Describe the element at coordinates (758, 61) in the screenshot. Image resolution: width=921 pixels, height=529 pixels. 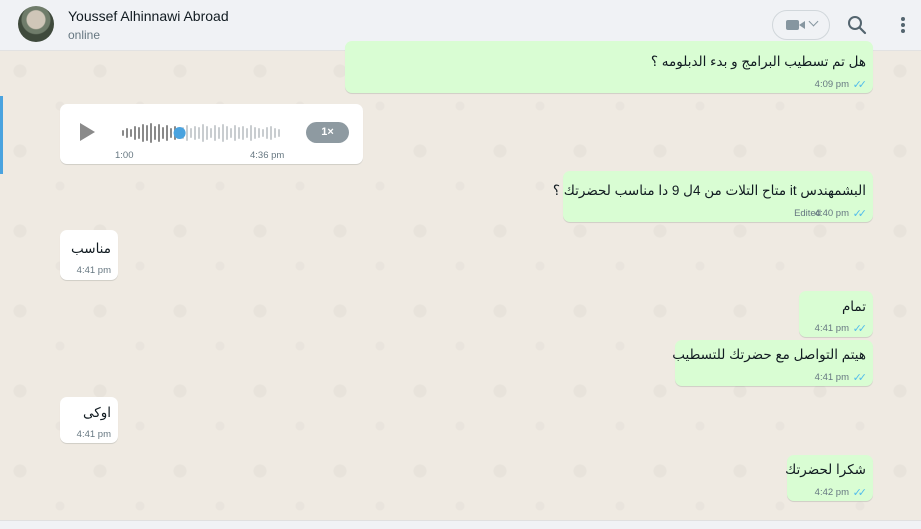
I see `message-text: هل تم تسطيب البرامج و بدء الدبلومه ؟` at that location.